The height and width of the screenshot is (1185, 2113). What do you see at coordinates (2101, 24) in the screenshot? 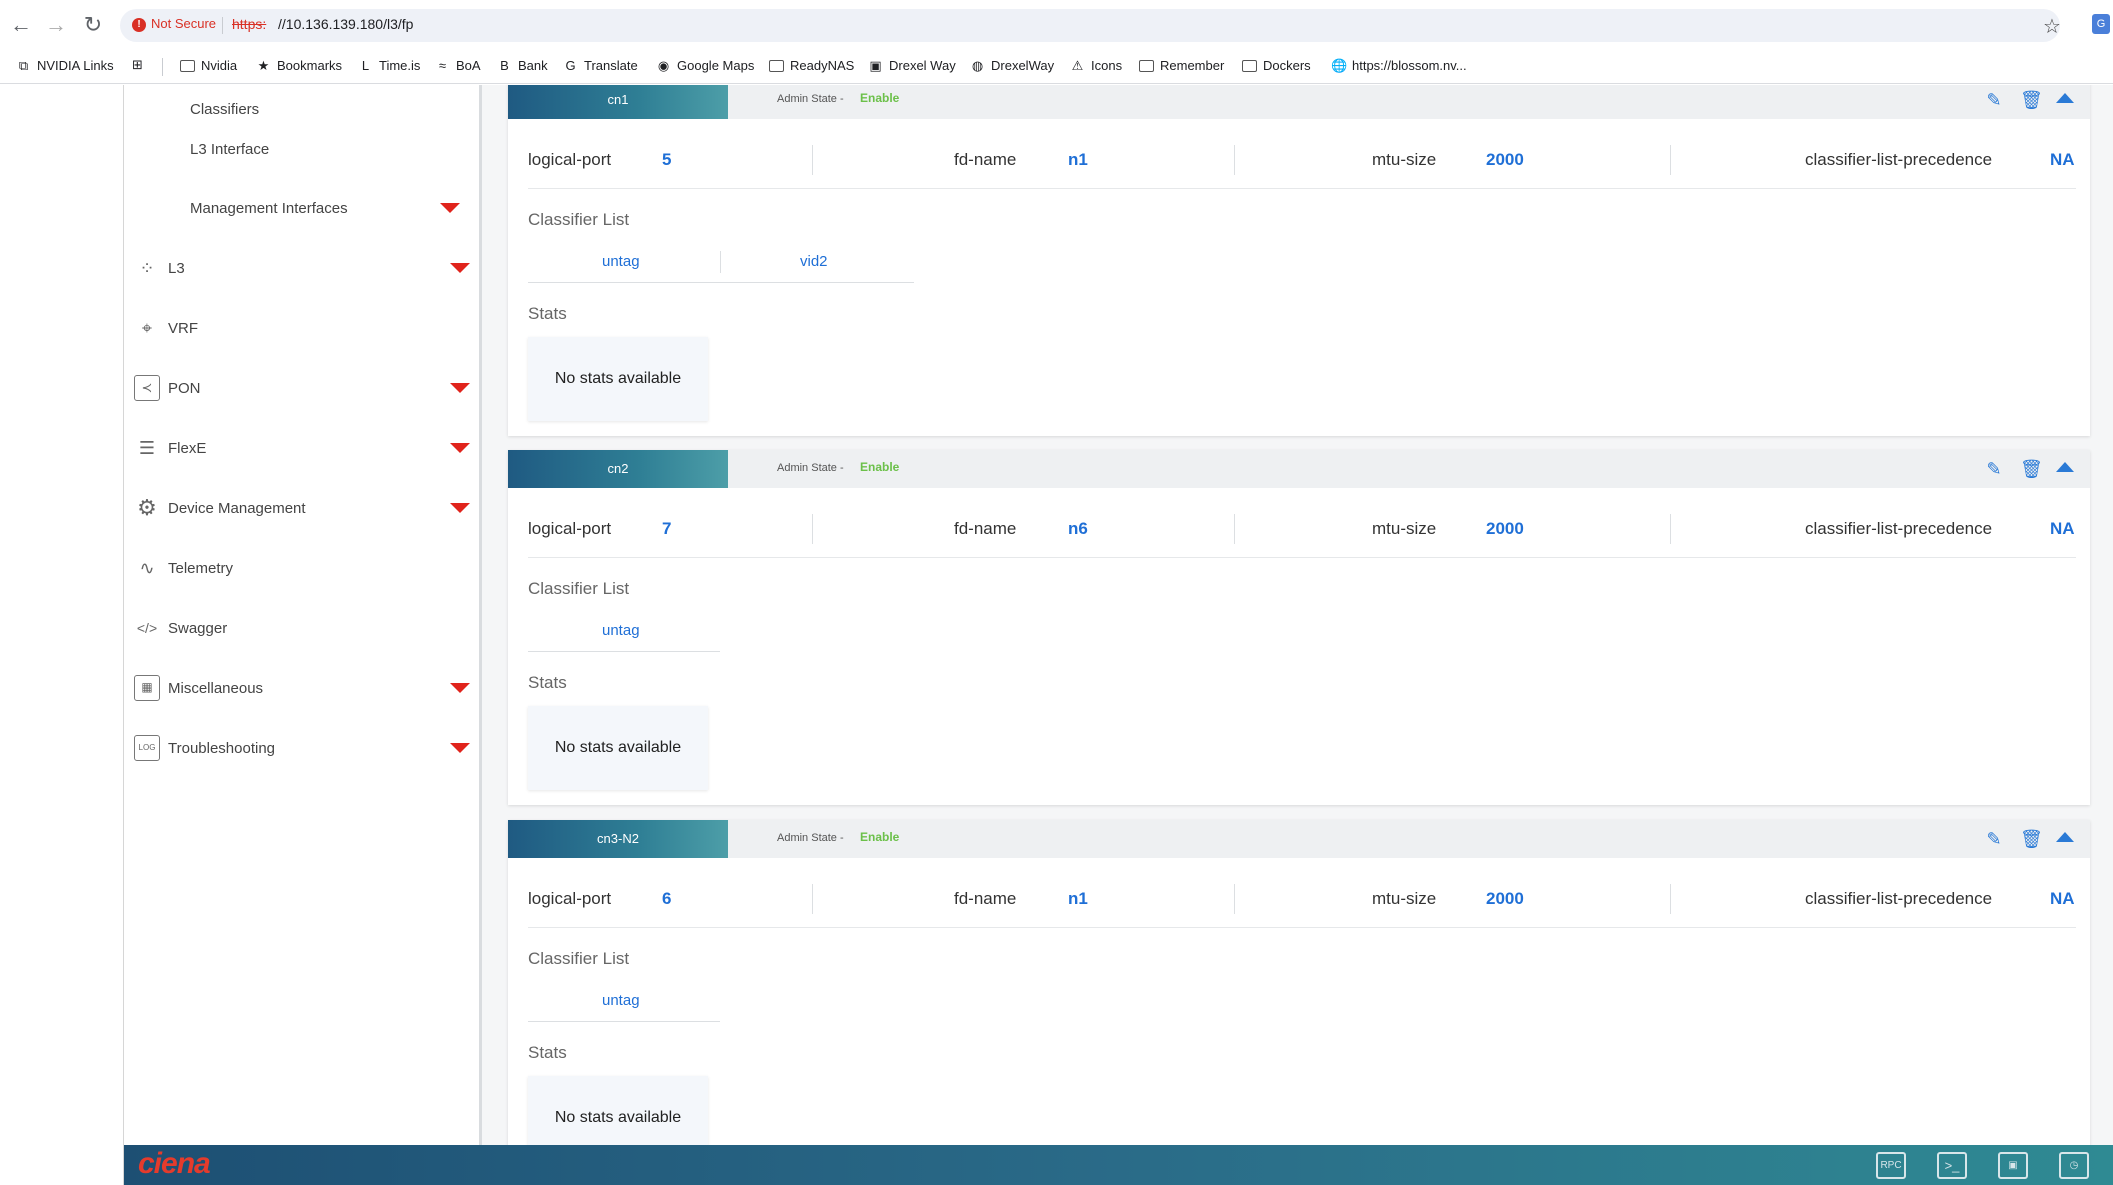
I see `translate-extension-icon: G` at bounding box center [2101, 24].